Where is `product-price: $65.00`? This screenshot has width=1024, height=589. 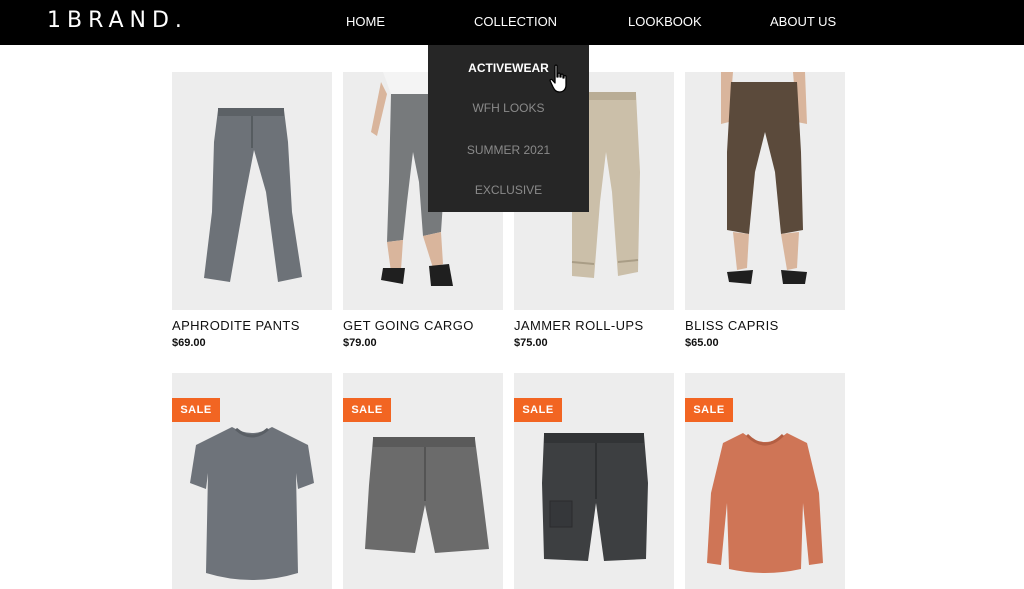
product-price: $65.00 is located at coordinates (702, 343).